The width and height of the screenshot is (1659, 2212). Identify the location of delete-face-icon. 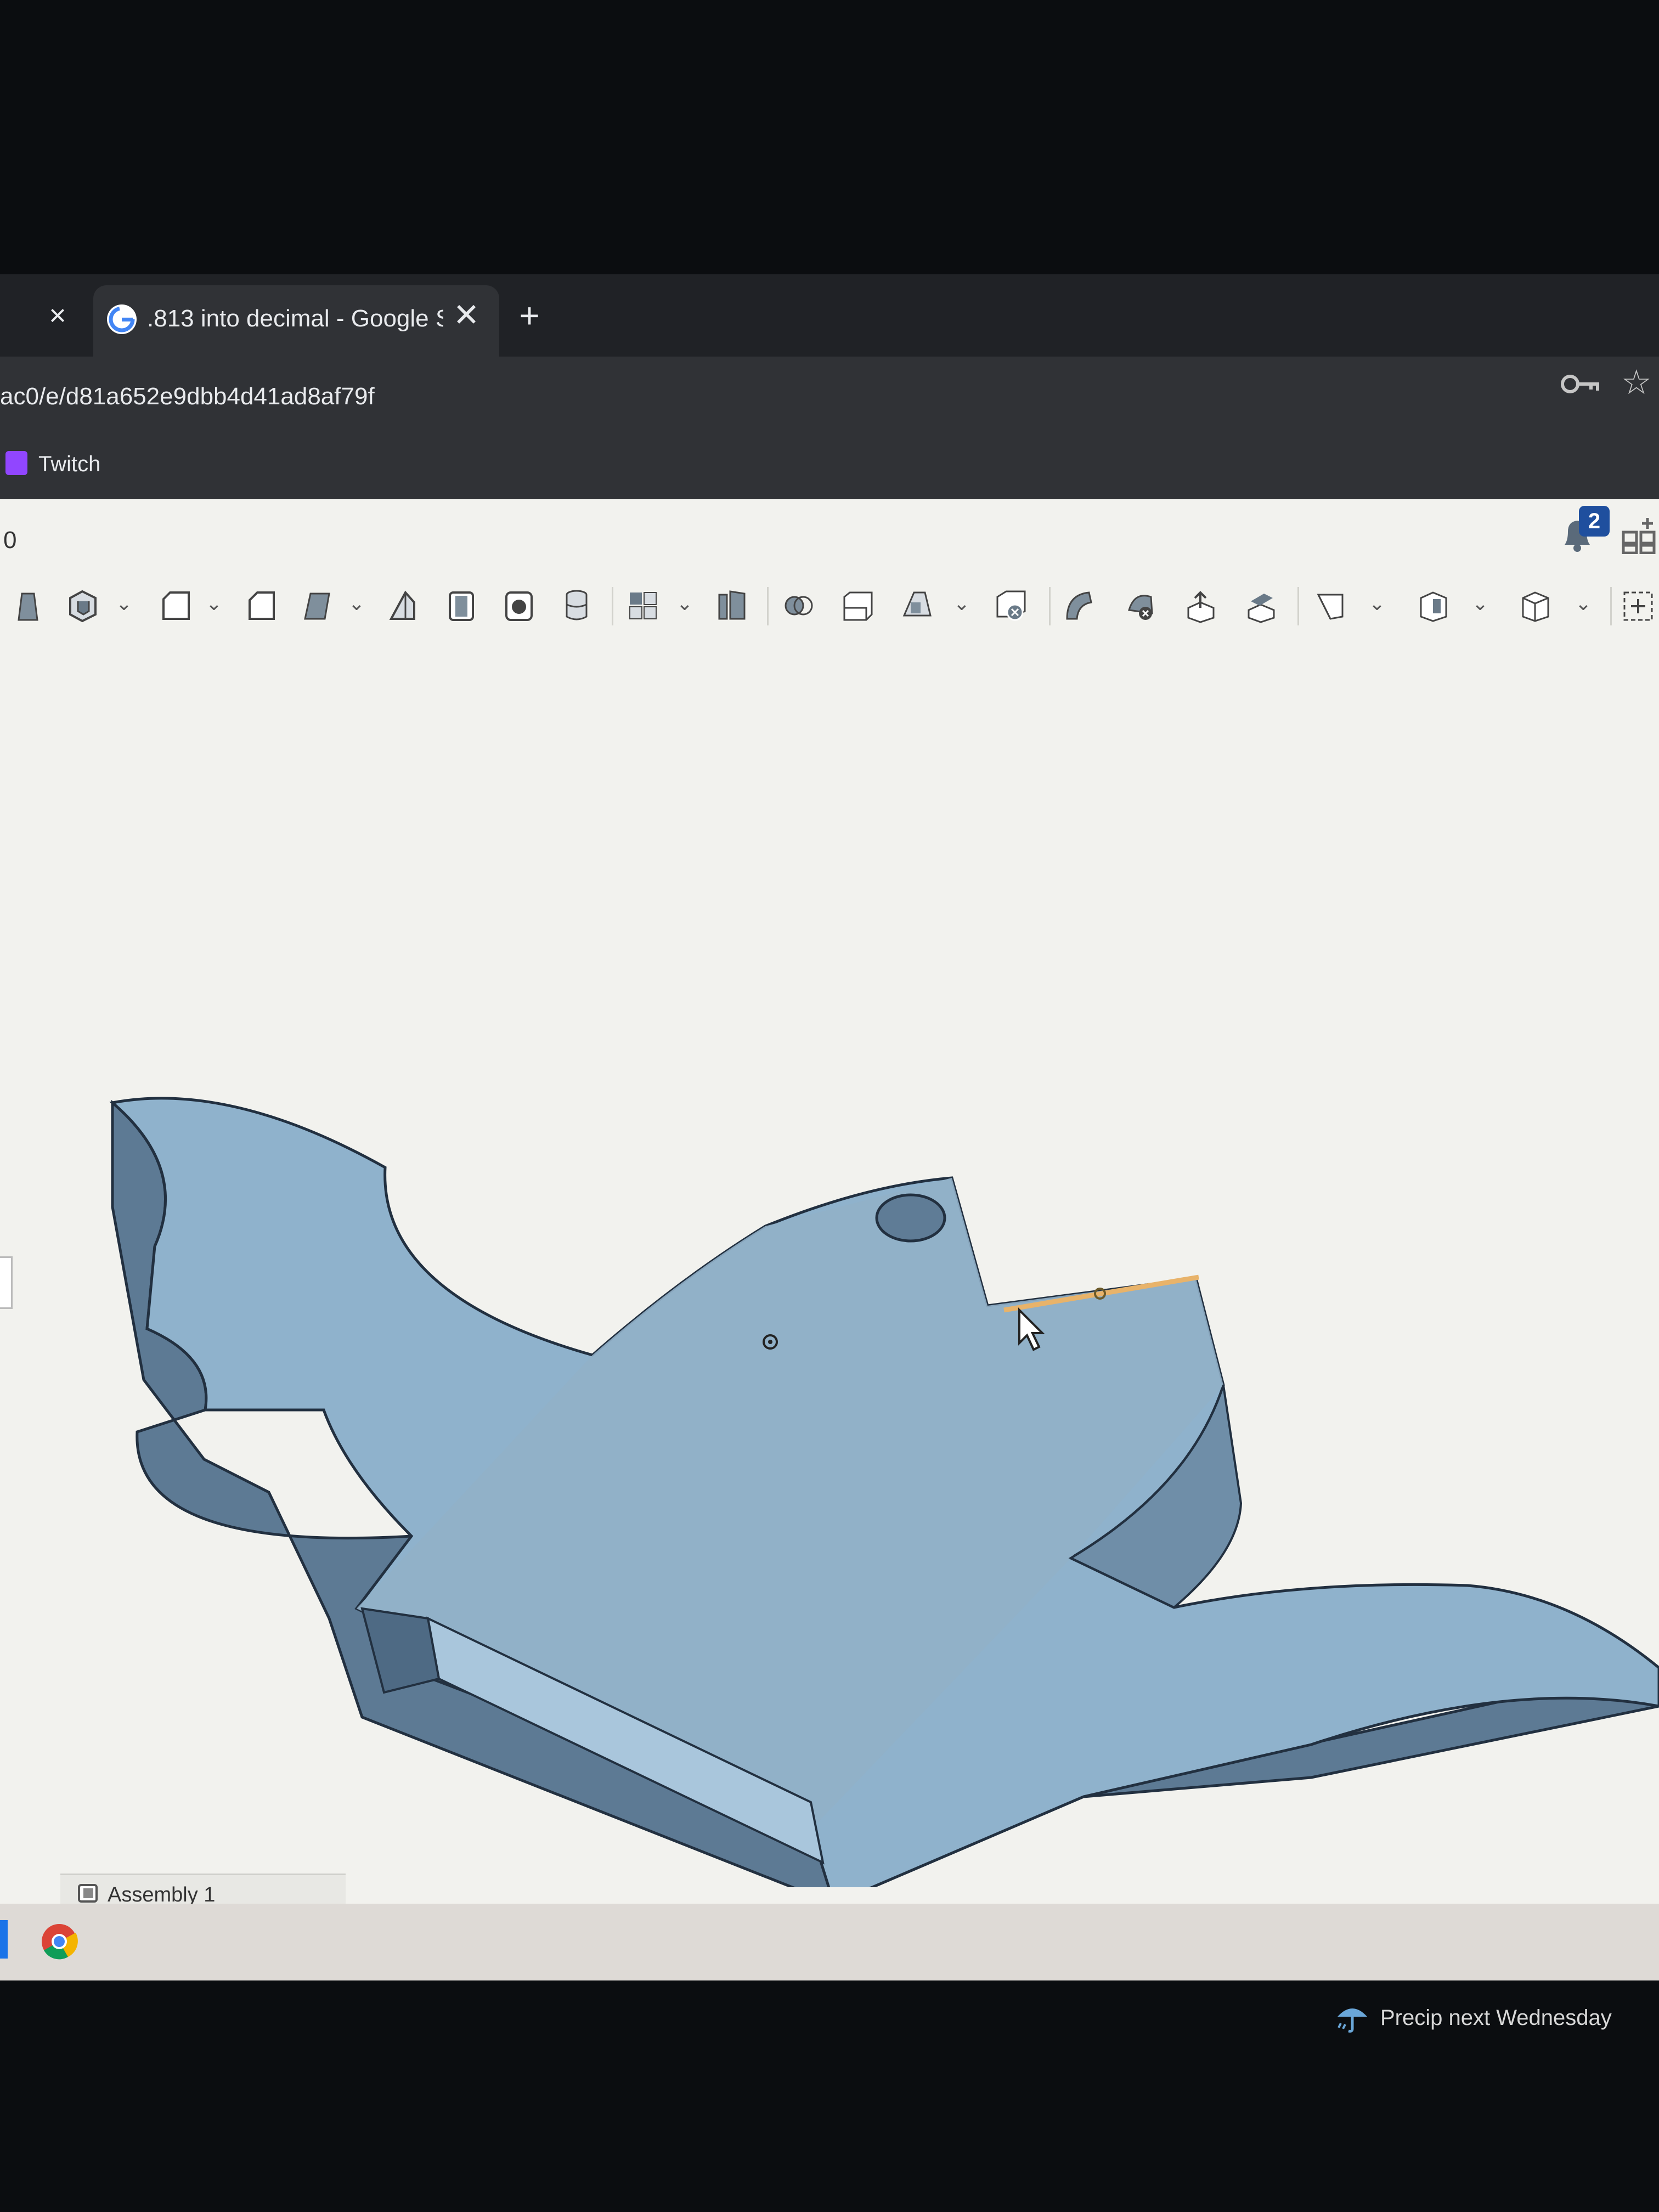
(1331, 605).